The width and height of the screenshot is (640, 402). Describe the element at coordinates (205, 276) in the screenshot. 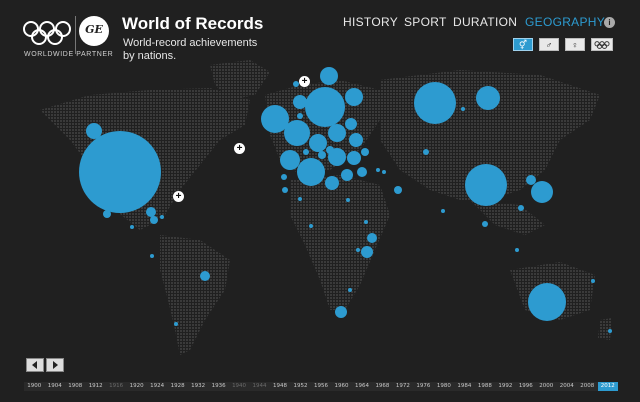

I see `bubble-colombia` at that location.